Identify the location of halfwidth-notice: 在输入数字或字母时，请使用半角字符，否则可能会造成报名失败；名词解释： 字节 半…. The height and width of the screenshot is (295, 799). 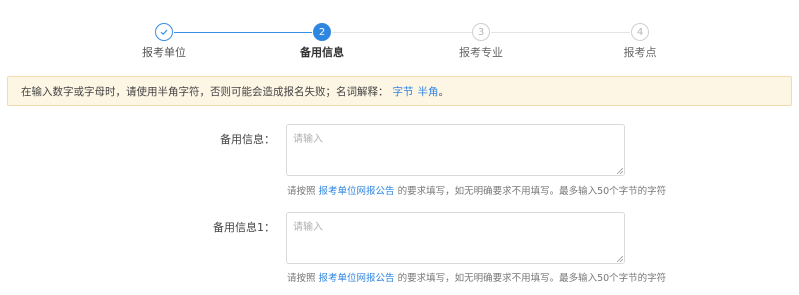
(399, 91).